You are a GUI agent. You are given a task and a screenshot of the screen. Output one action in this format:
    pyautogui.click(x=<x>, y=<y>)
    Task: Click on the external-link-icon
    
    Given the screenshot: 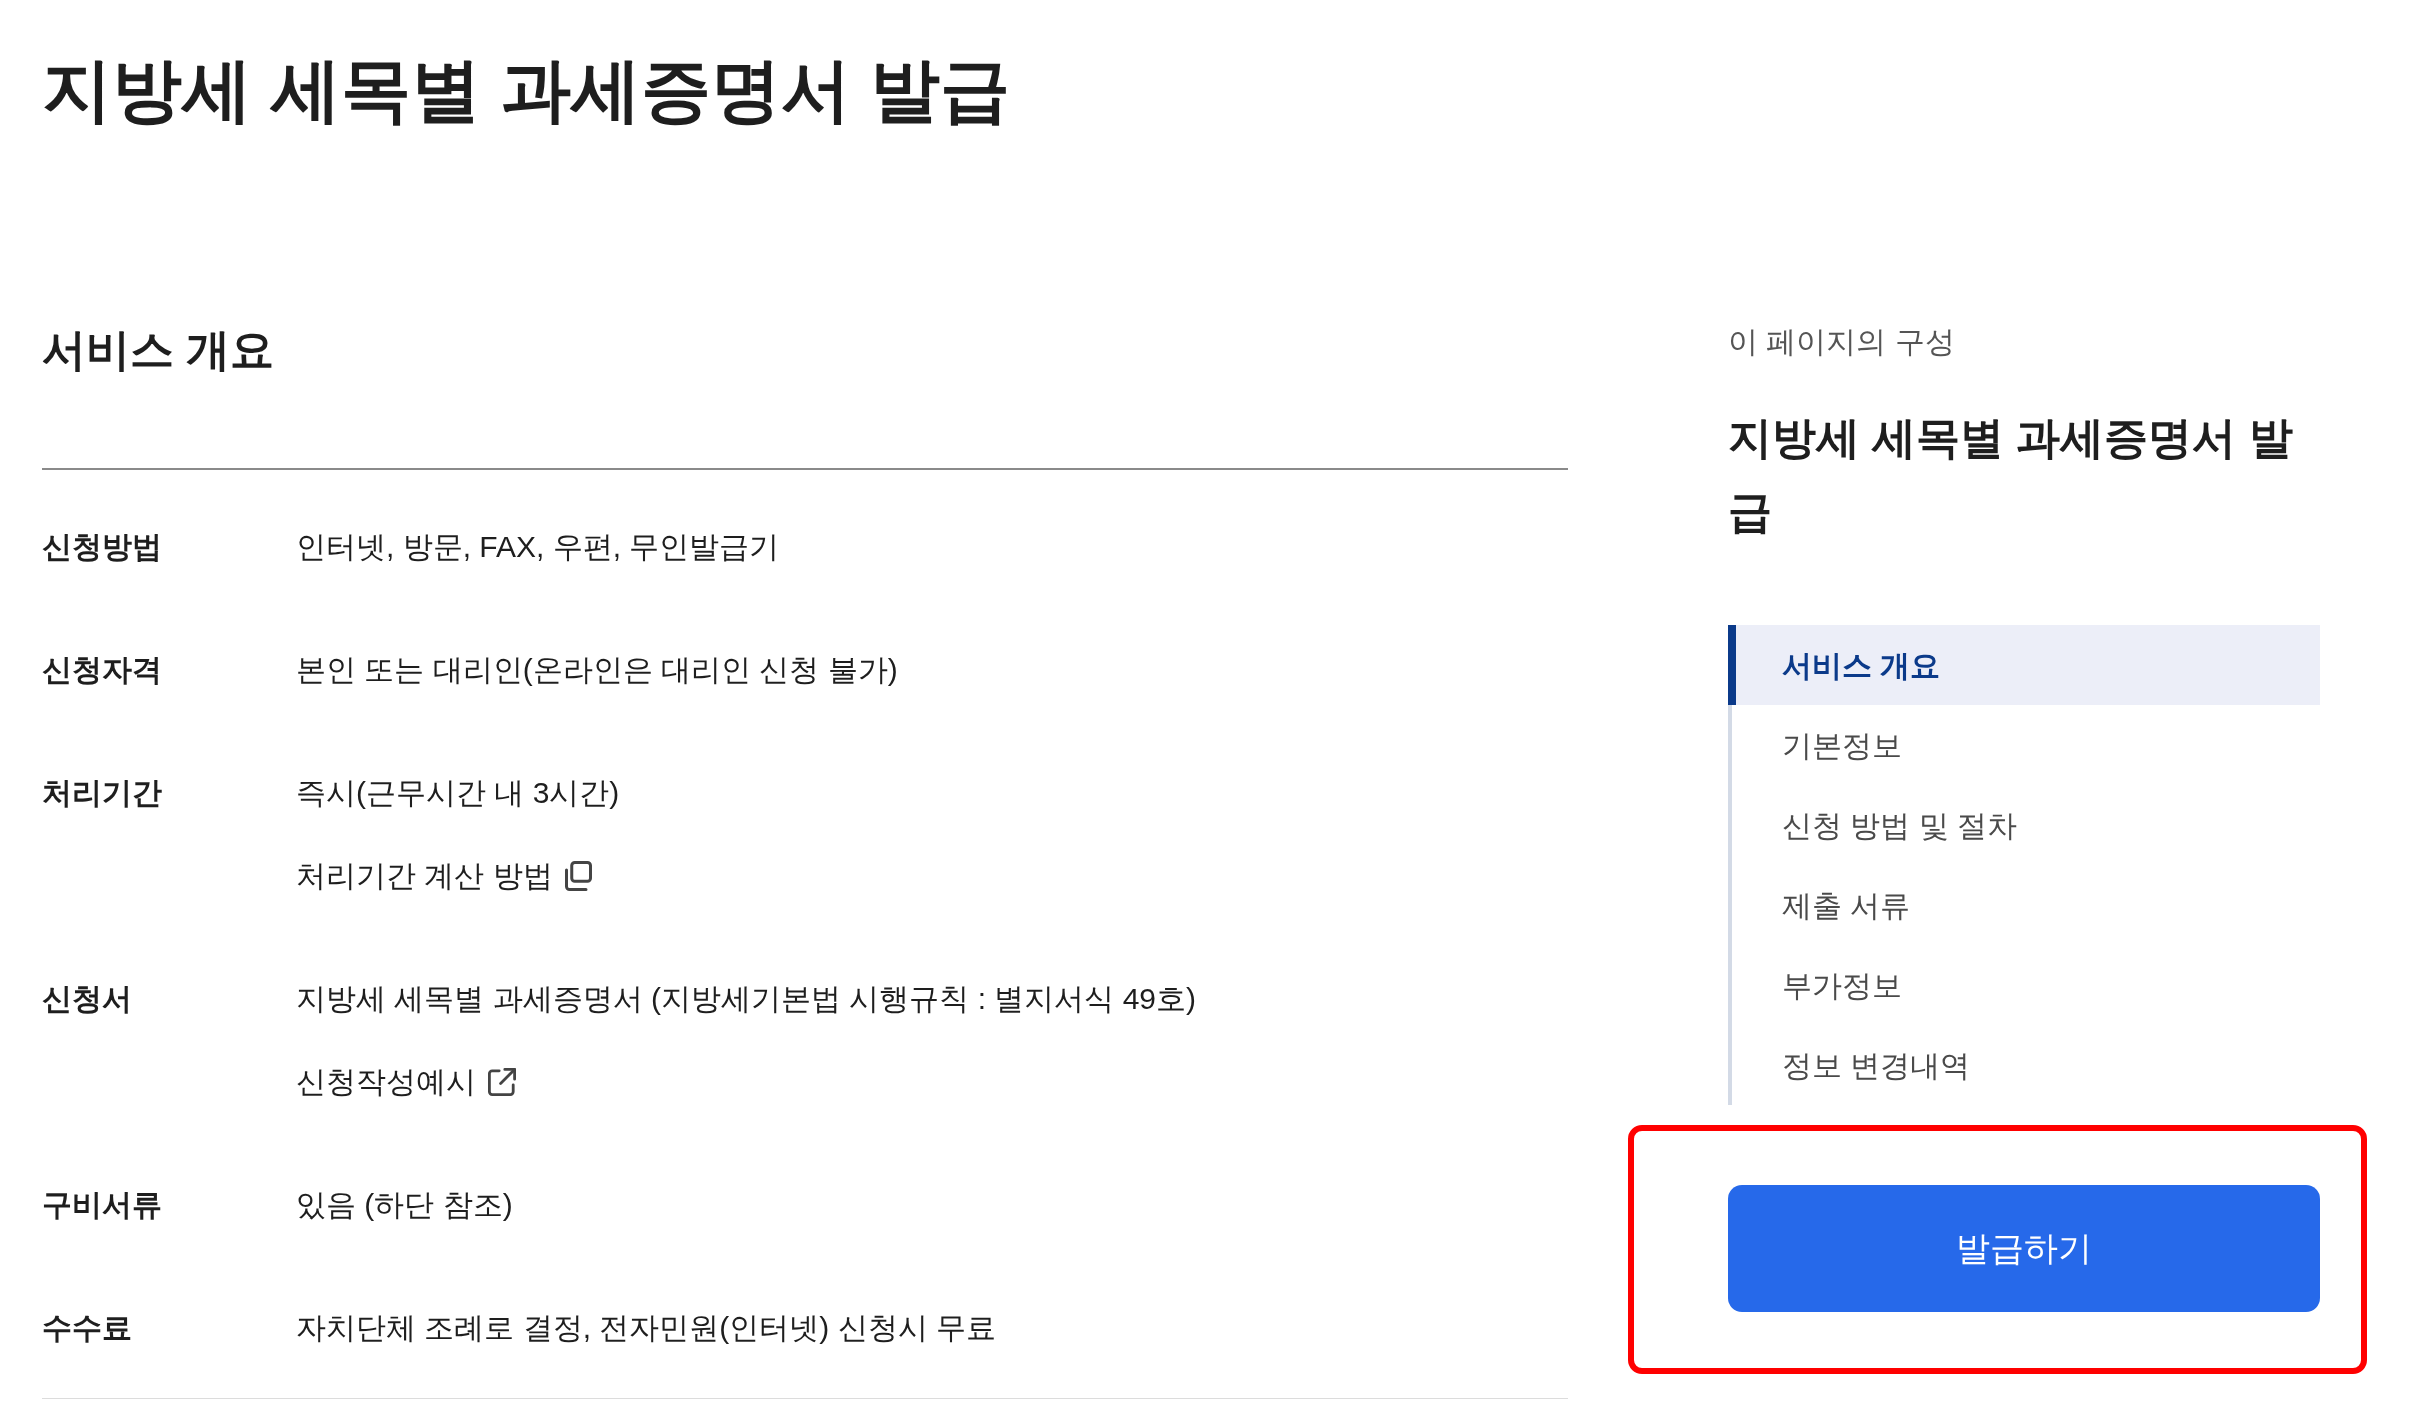 What is the action you would take?
    pyautogui.click(x=502, y=1082)
    